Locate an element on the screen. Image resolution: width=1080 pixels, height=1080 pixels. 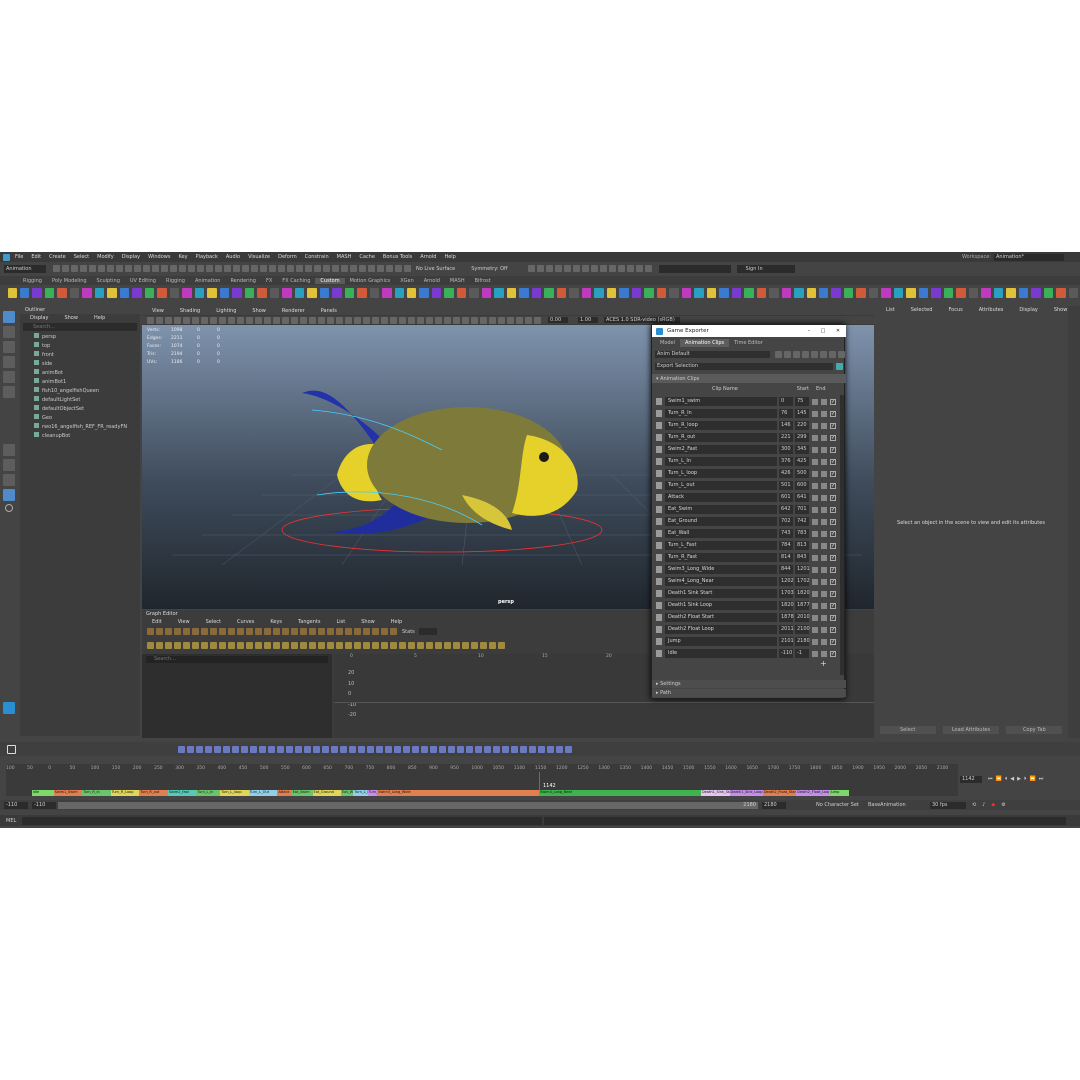
shelf-tab-arnold: Arnold is located at coordinates (432, 281).